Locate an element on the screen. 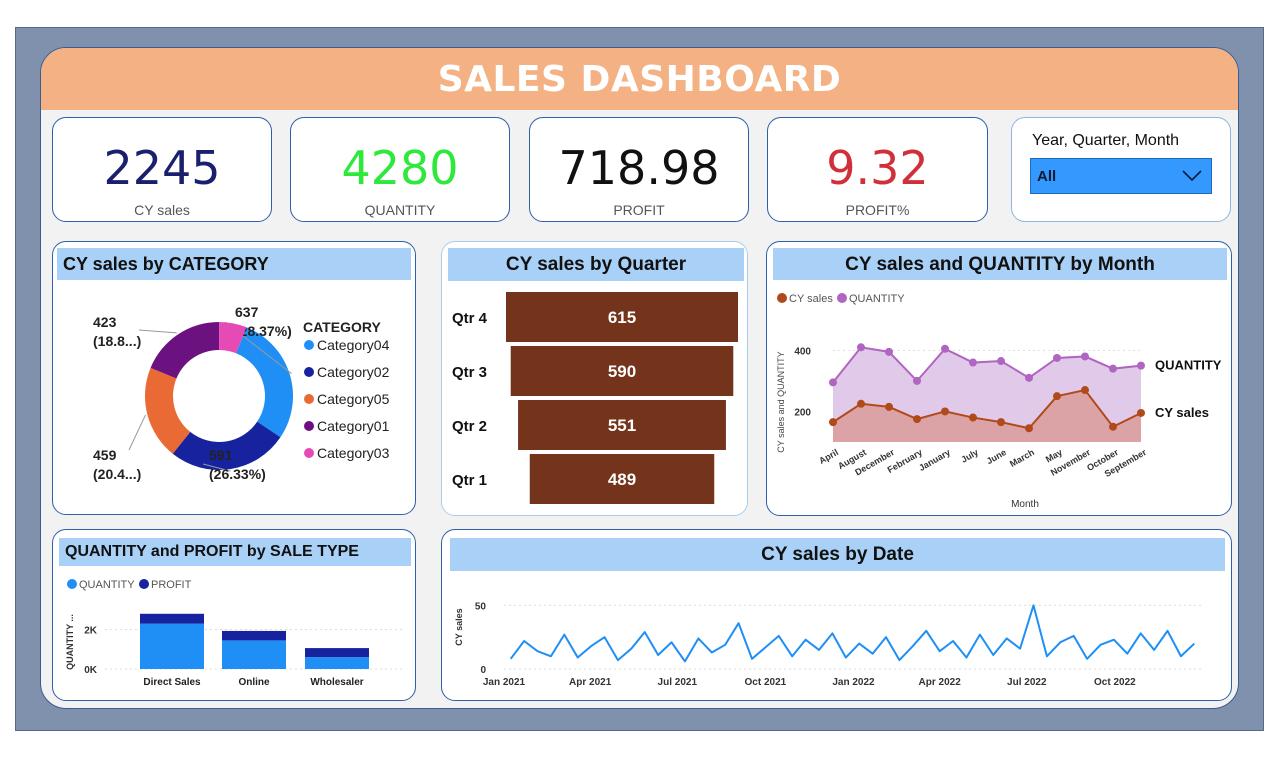 The height and width of the screenshot is (758, 1279). legend-label: Category01 is located at coordinates (353, 426).